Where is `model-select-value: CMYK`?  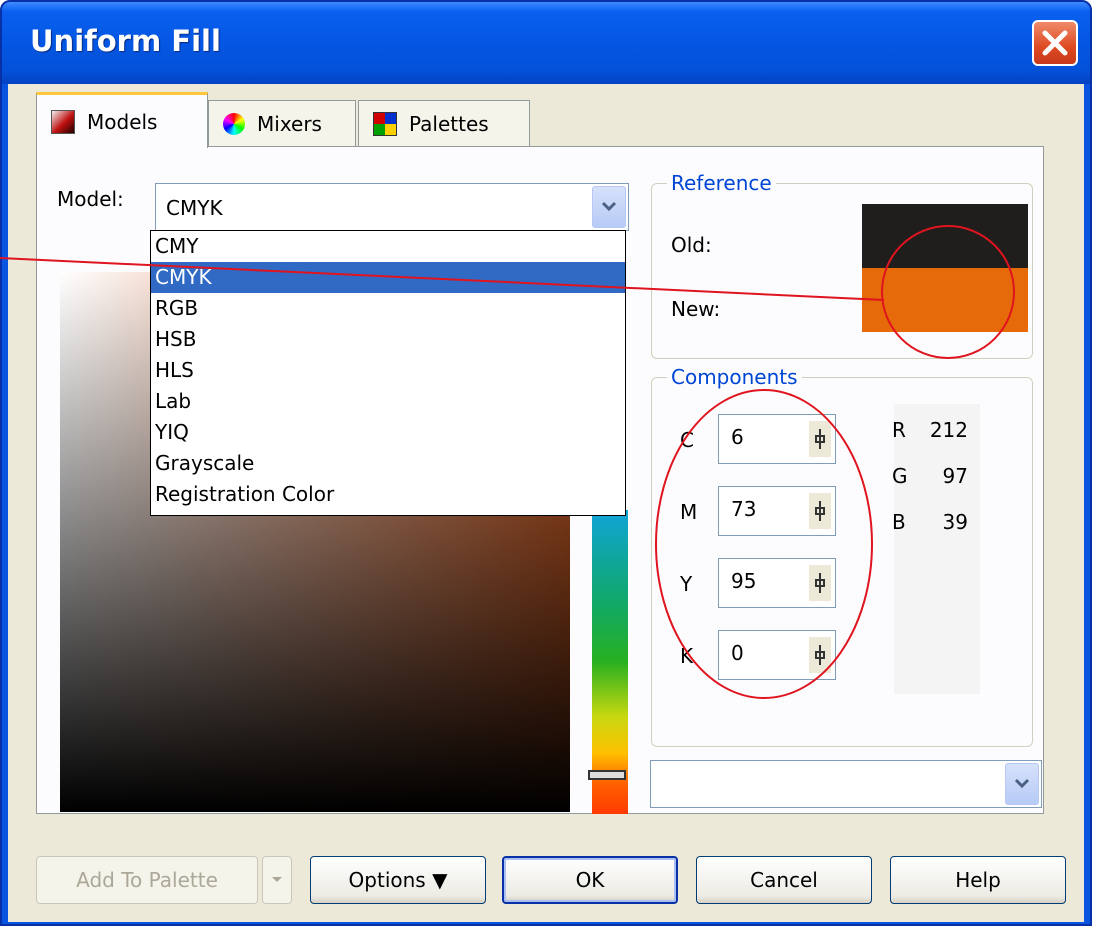
model-select-value: CMYK is located at coordinates (194, 208).